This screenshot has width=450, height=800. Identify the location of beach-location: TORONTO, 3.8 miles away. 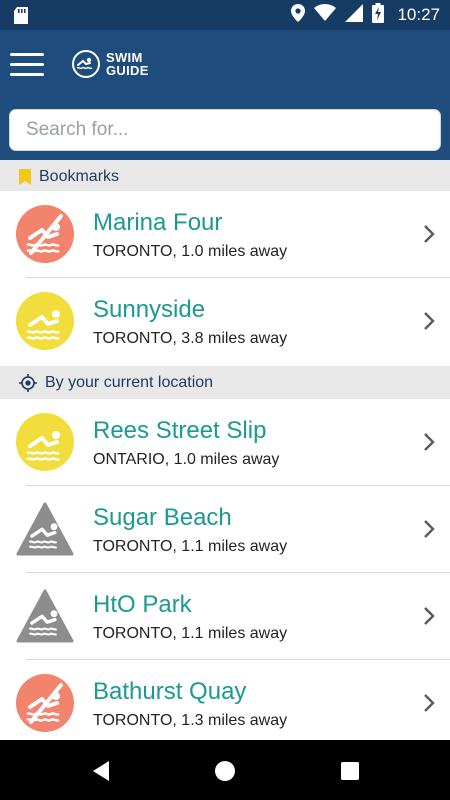
(190, 338).